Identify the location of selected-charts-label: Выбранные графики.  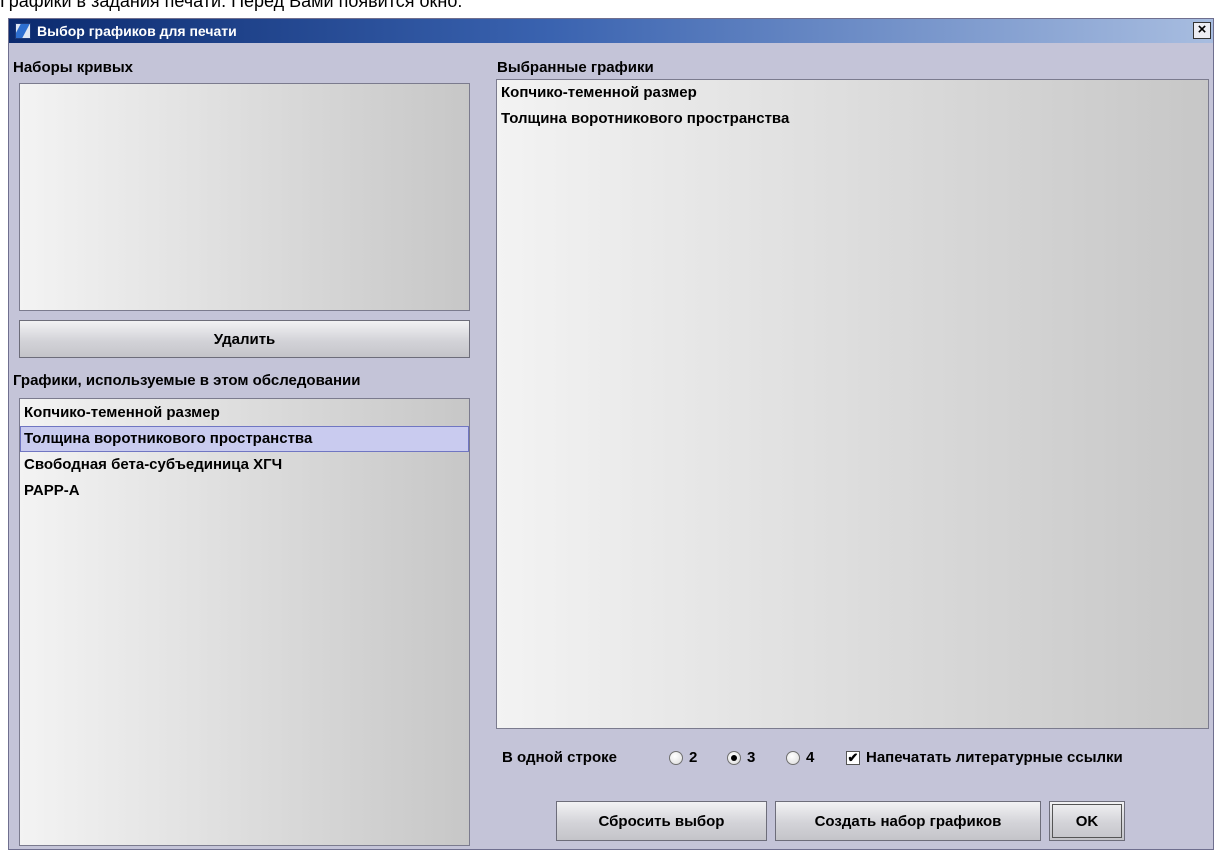
(575, 67).